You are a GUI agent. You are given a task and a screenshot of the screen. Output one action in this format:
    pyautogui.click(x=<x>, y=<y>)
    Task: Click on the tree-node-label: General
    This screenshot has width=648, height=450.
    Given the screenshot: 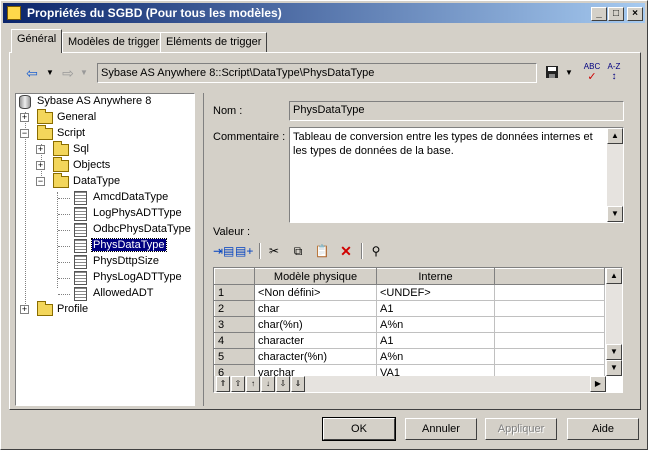 What is the action you would take?
    pyautogui.click(x=77, y=117)
    